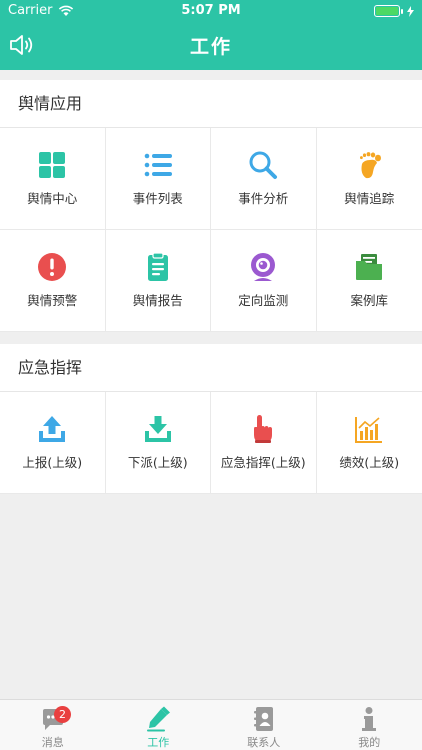 The image size is (422, 750). I want to click on upload-icon, so click(52, 429).